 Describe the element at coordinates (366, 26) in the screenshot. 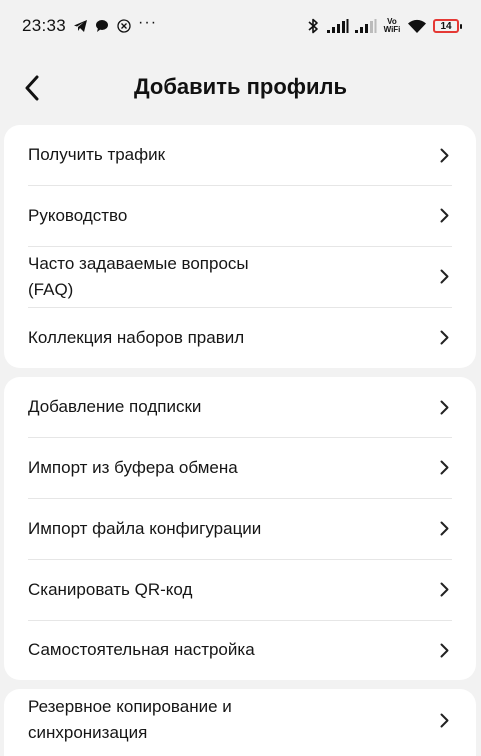

I see `signal-strength-2-icon` at that location.